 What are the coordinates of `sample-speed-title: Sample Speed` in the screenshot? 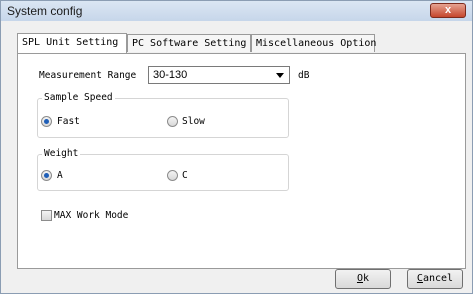 It's located at (78, 97).